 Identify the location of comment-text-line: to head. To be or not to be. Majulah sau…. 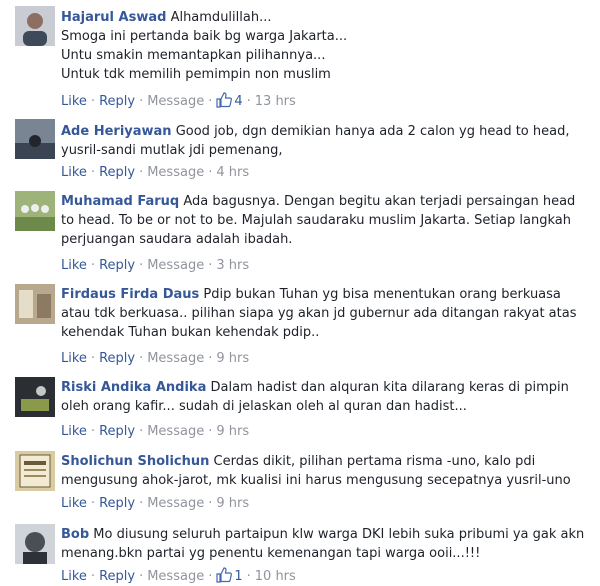
(316, 220).